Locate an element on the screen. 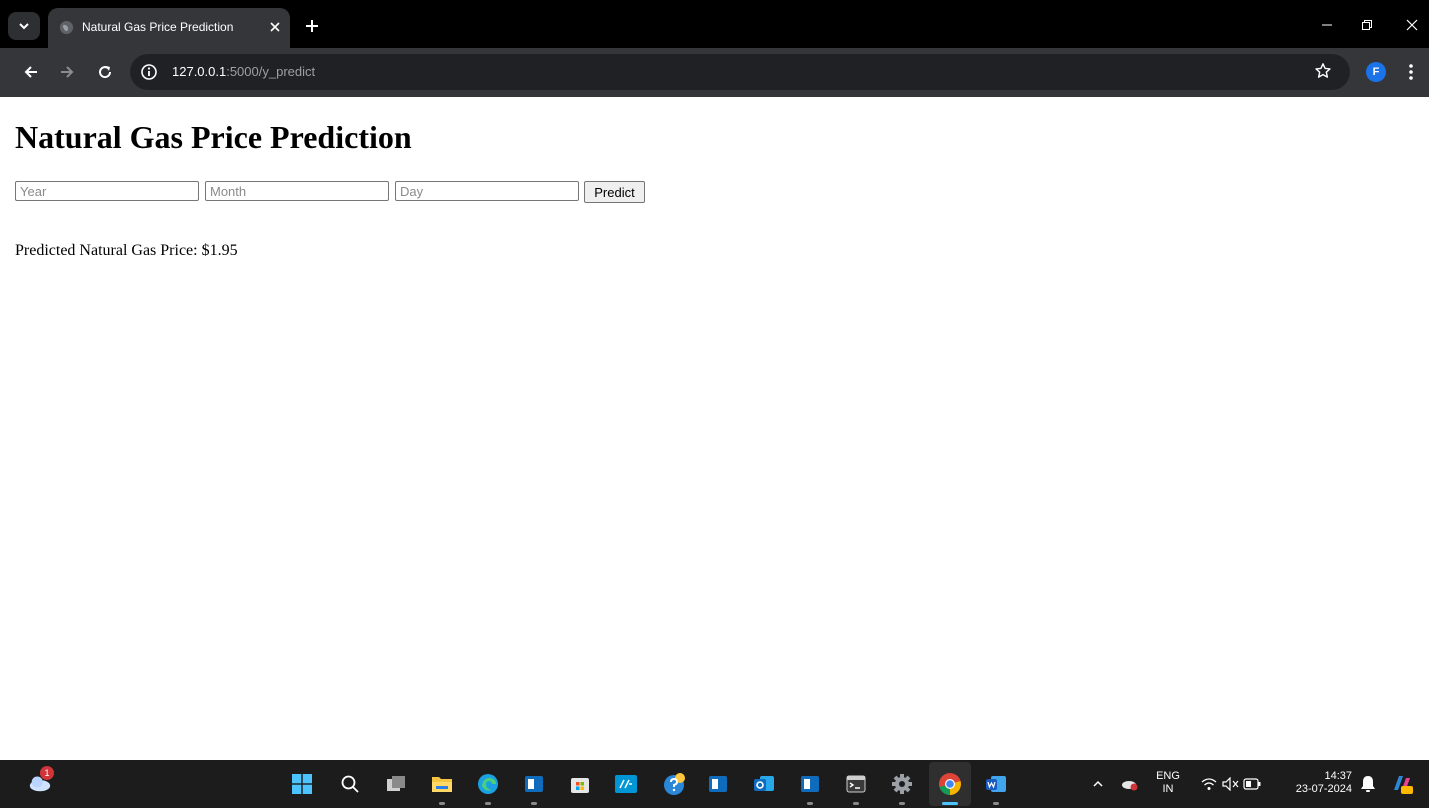 The image size is (1429, 808). taskbar: 1 ENG IN 14:37 23-07-2024 is located at coordinates (714, 784).